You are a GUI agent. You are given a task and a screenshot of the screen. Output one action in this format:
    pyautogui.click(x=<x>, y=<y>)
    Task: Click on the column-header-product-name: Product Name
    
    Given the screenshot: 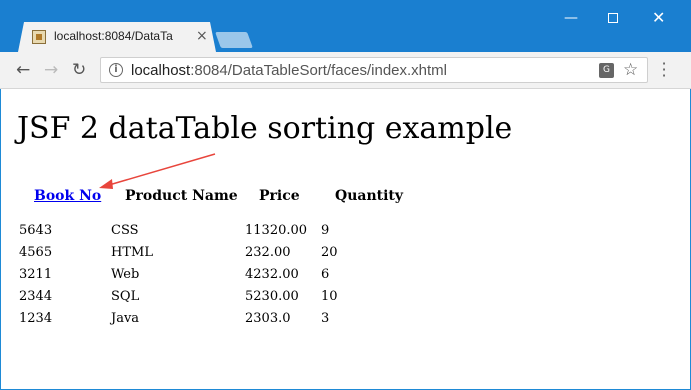 What is the action you would take?
    pyautogui.click(x=181, y=196)
    